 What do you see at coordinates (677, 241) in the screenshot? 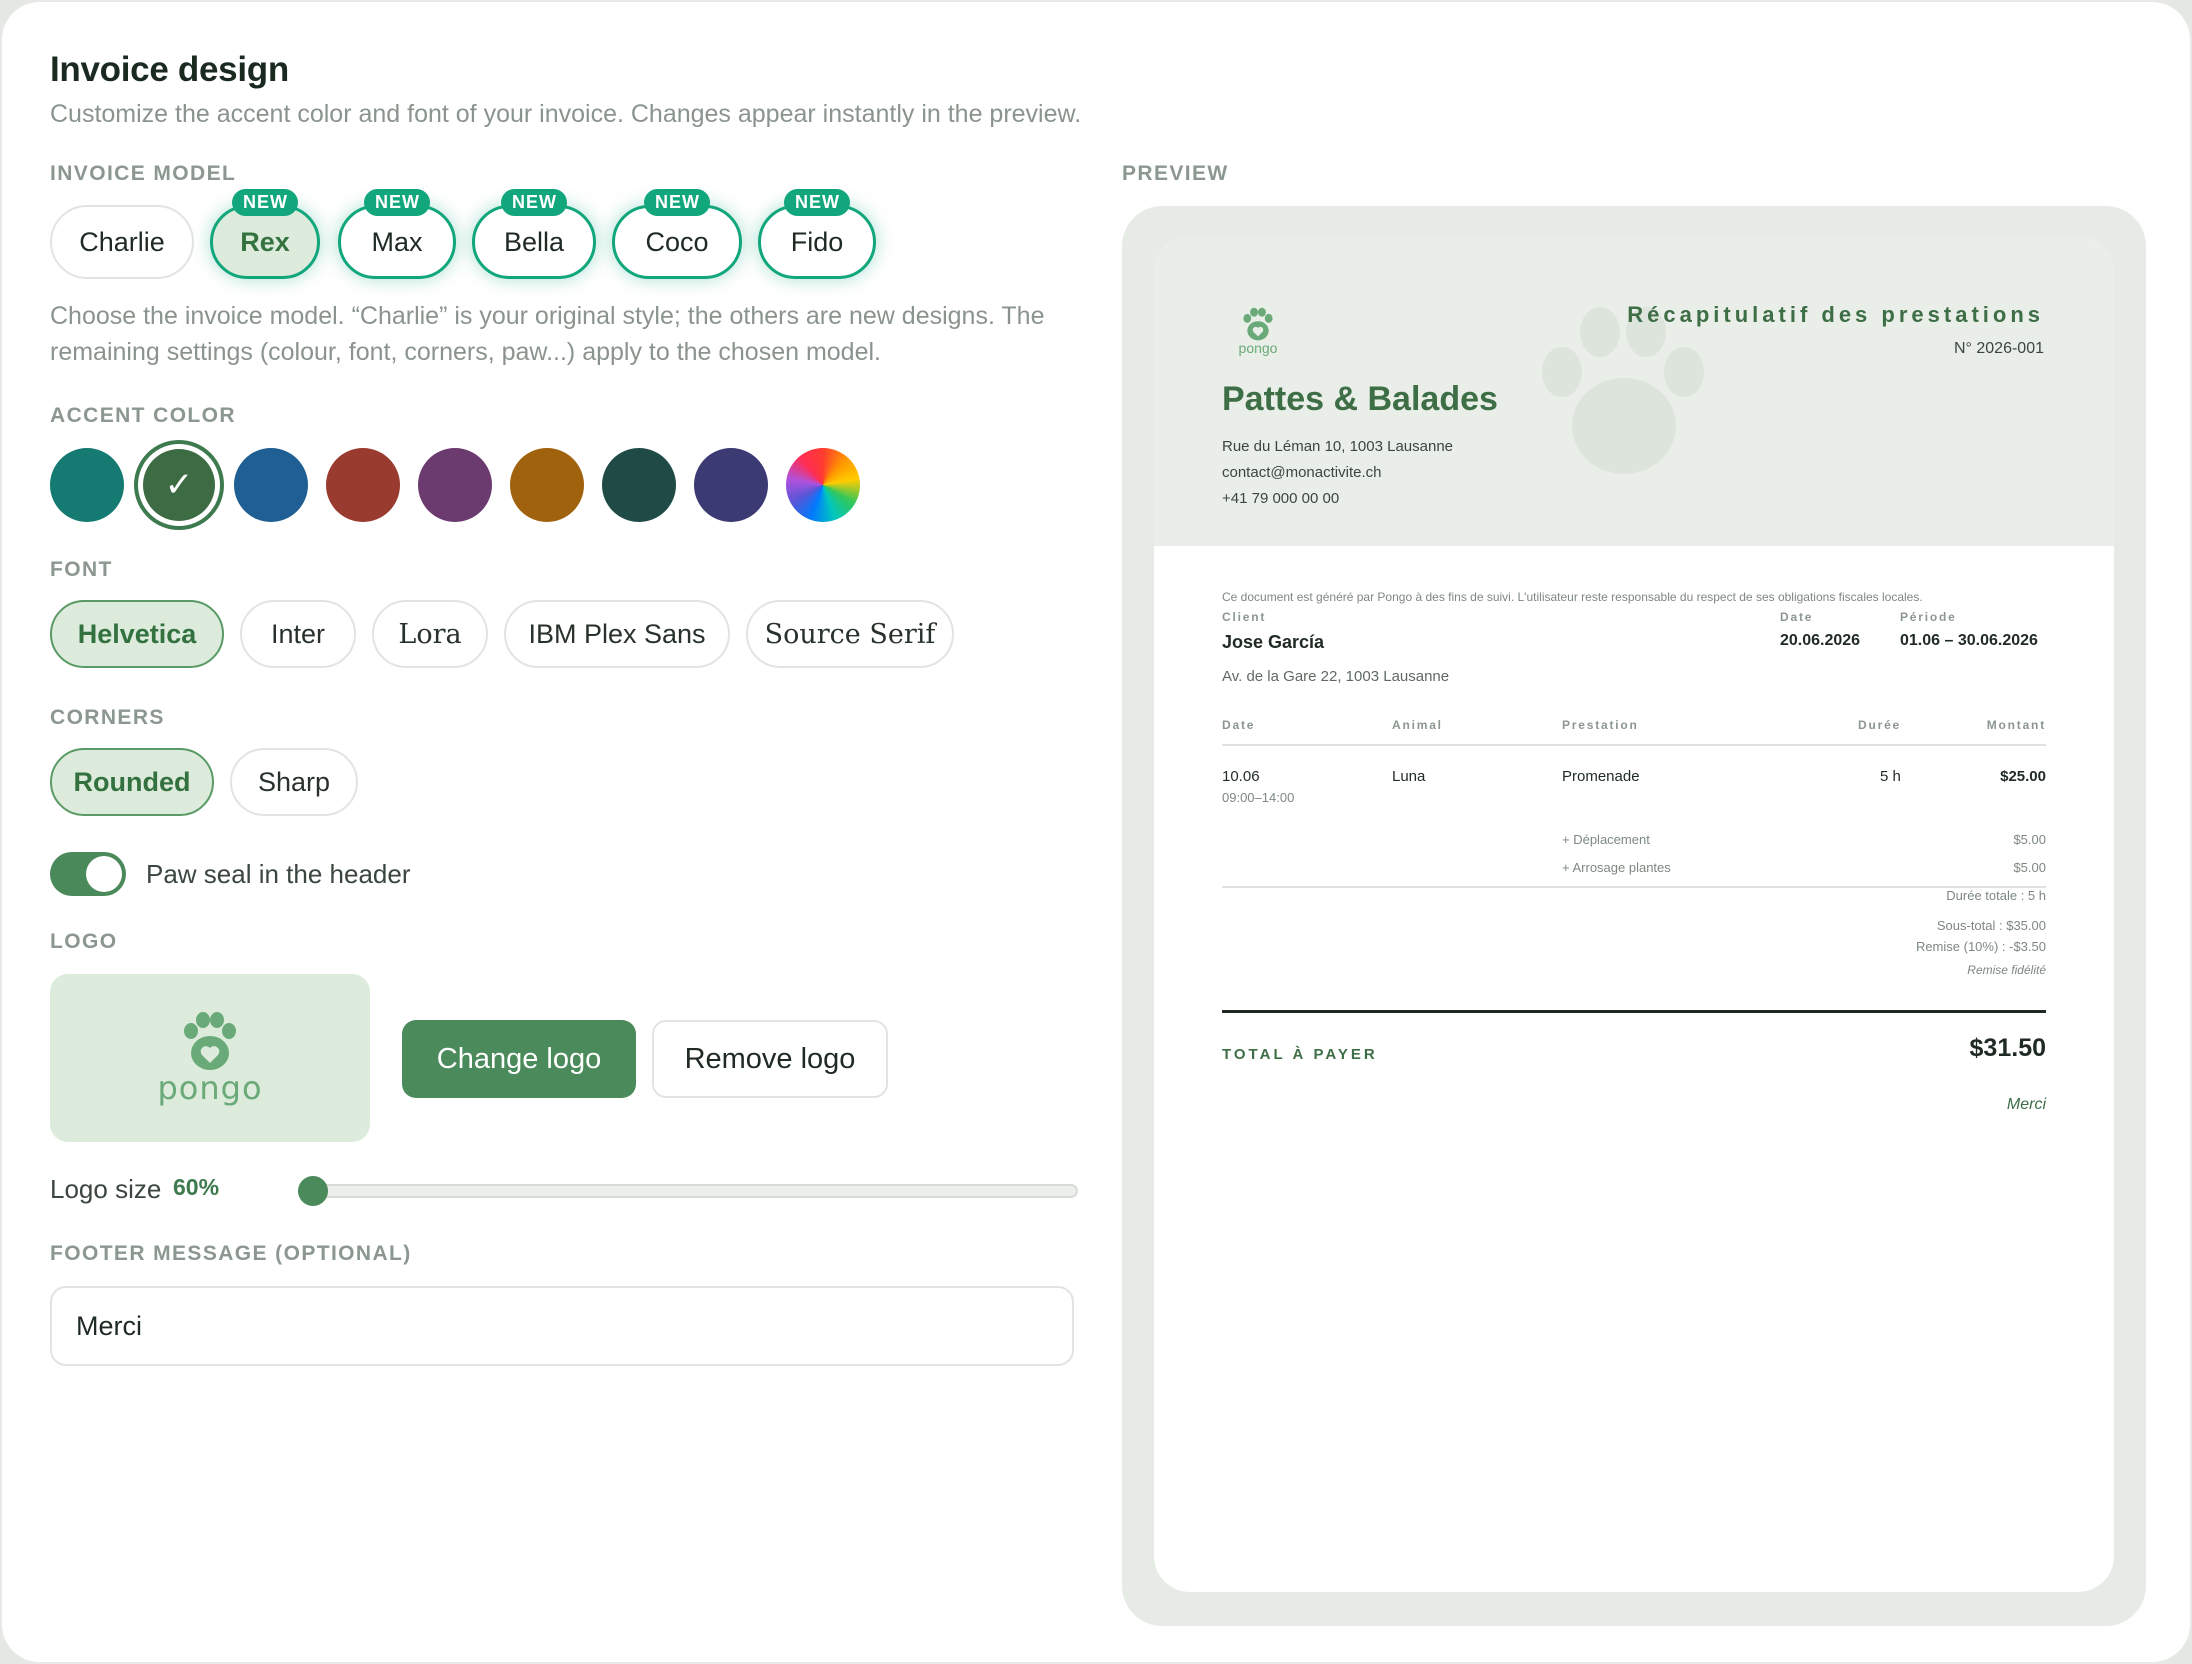
I see `model-coco-label: Coco` at bounding box center [677, 241].